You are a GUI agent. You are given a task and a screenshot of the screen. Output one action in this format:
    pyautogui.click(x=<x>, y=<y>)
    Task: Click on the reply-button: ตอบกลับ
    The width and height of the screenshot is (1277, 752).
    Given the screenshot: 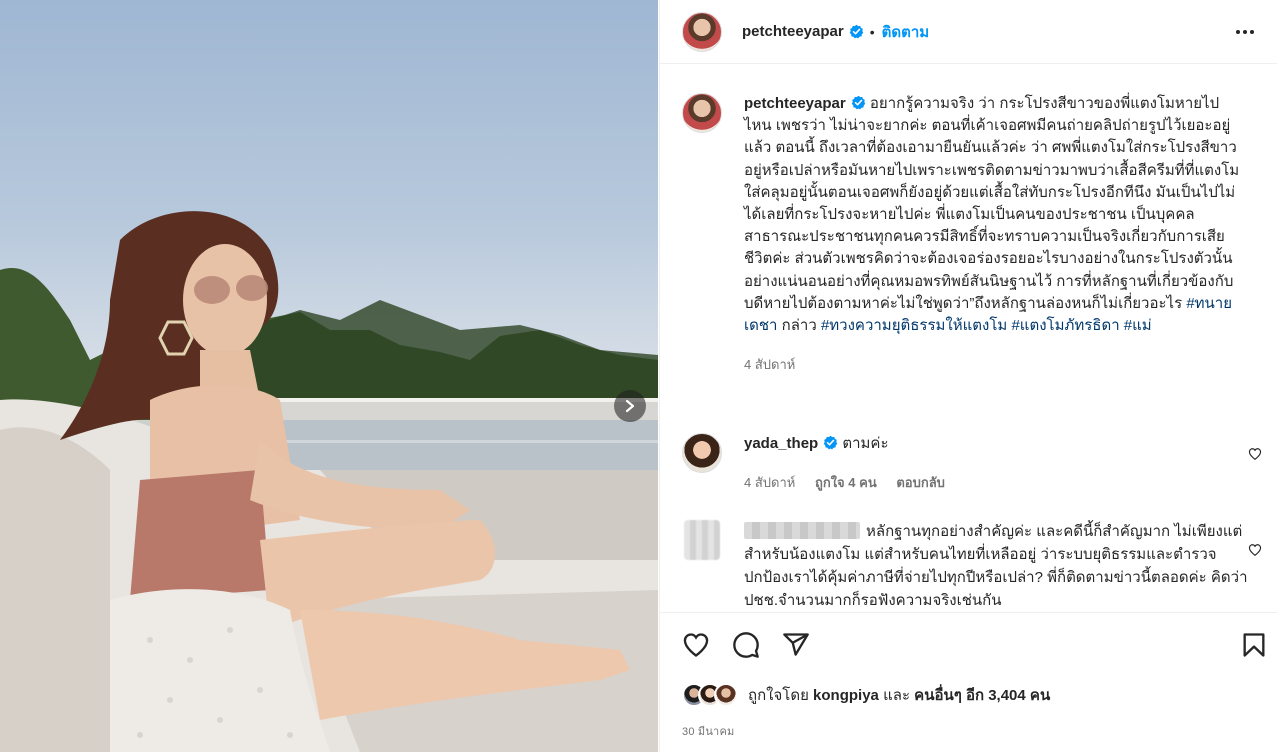 What is the action you would take?
    pyautogui.click(x=920, y=482)
    